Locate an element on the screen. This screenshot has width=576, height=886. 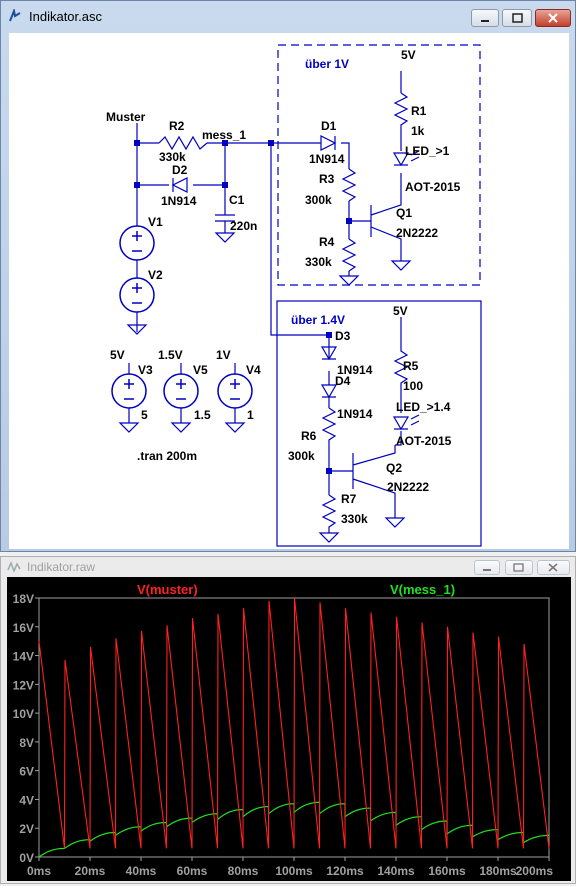
diode-d4 is located at coordinates (329, 391).